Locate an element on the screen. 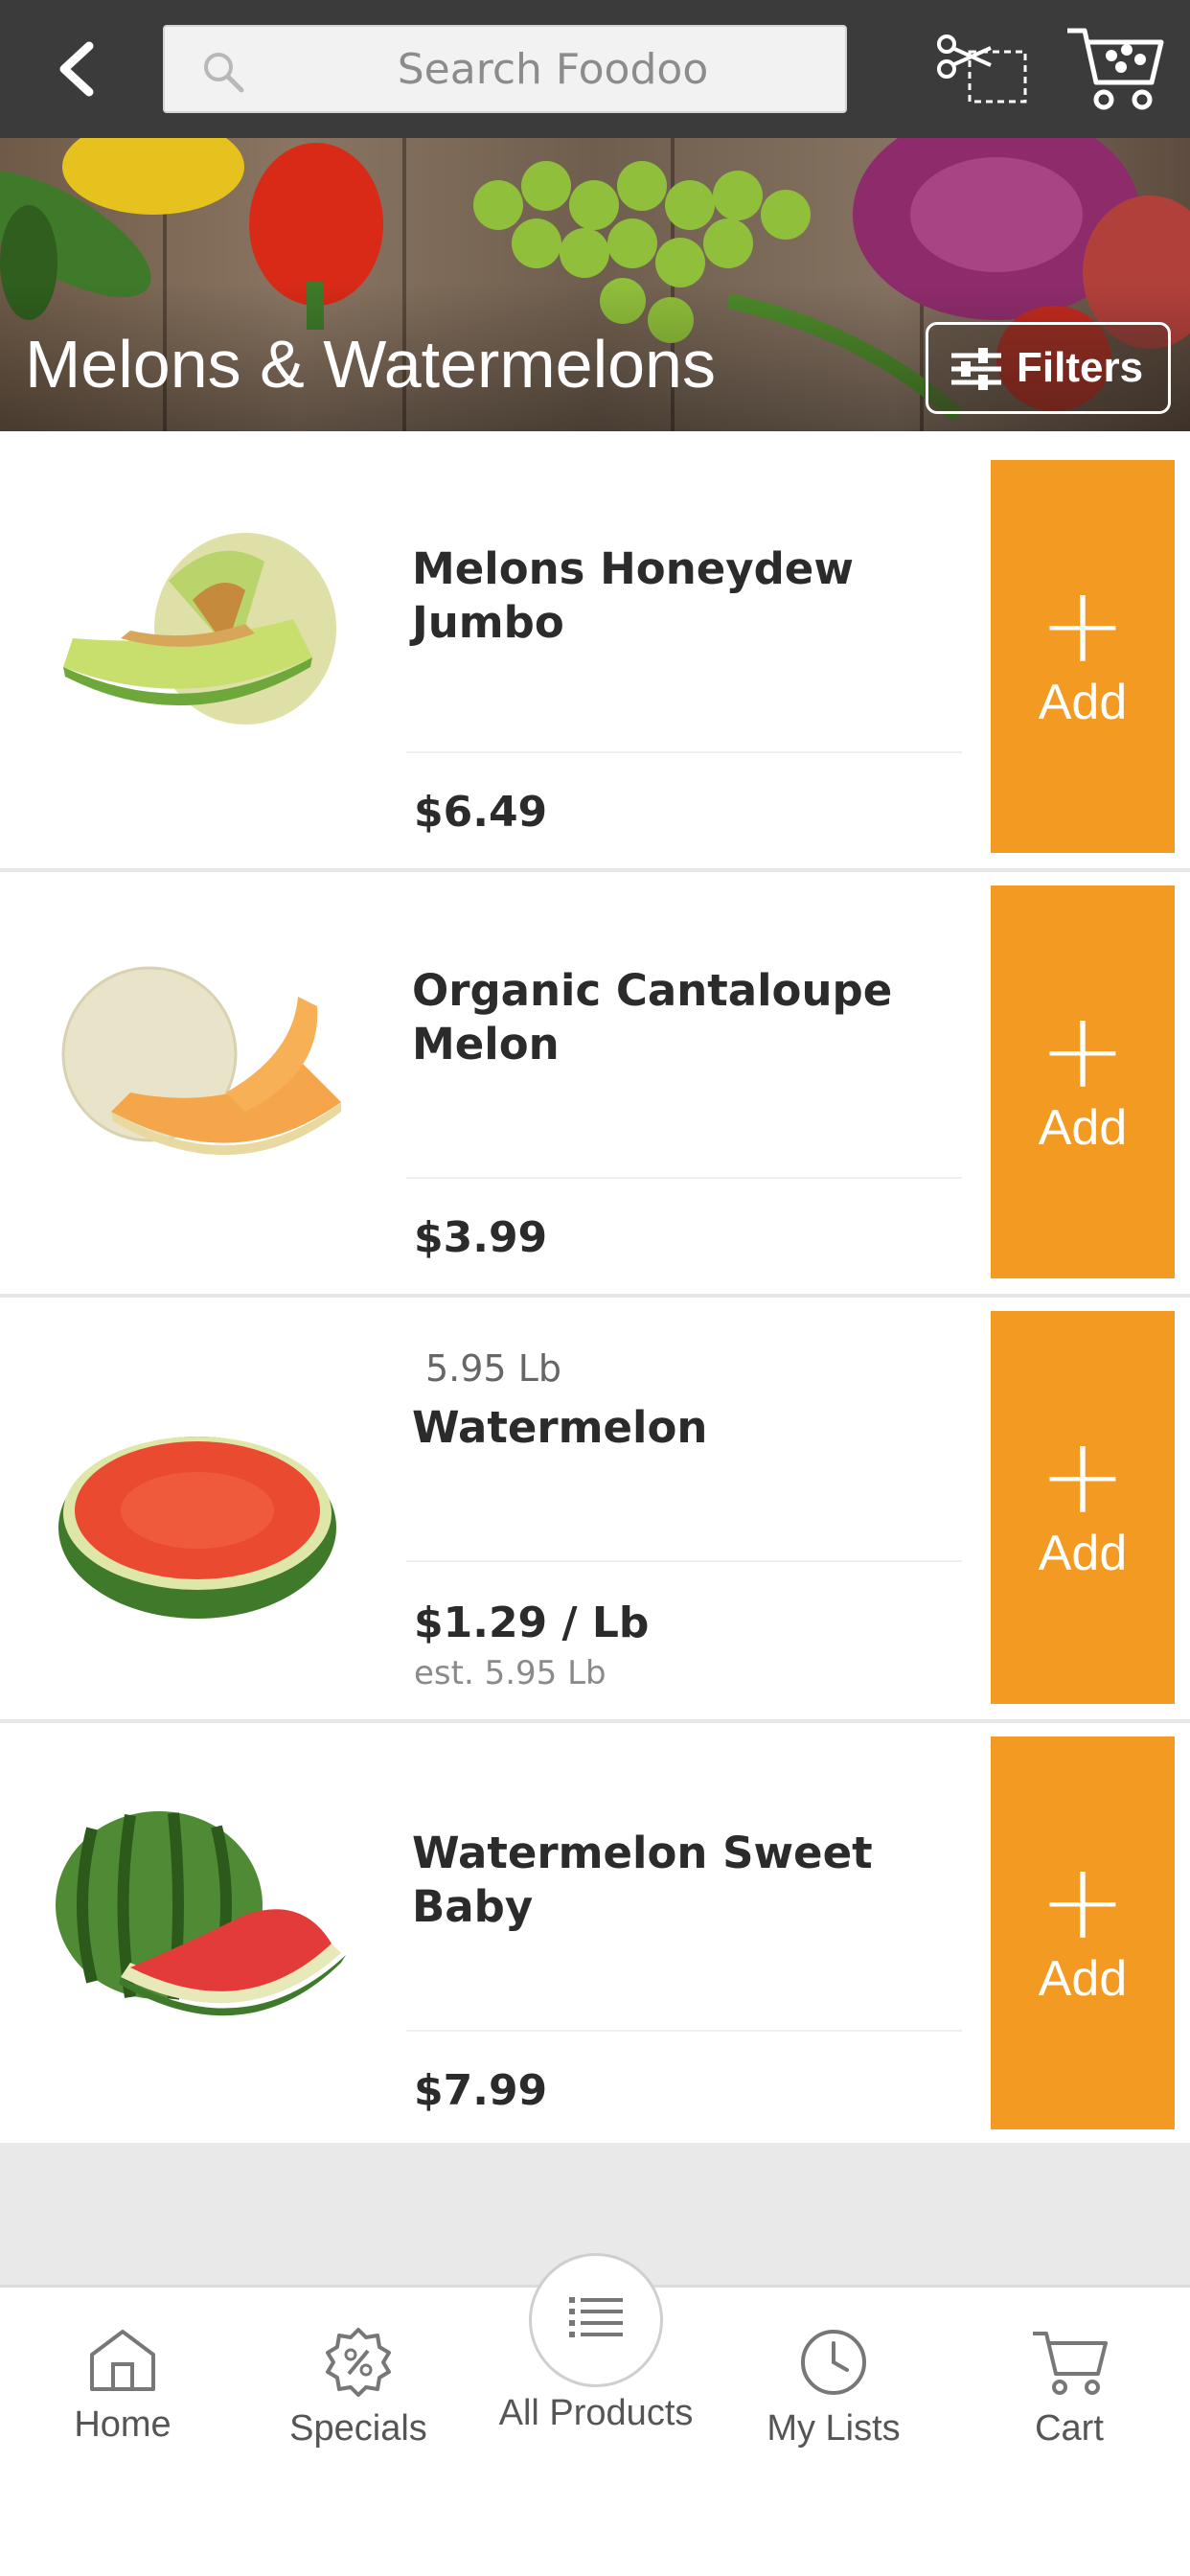  bottom-nav: Home Specials All Products My Lists Cart is located at coordinates (595, 2414).